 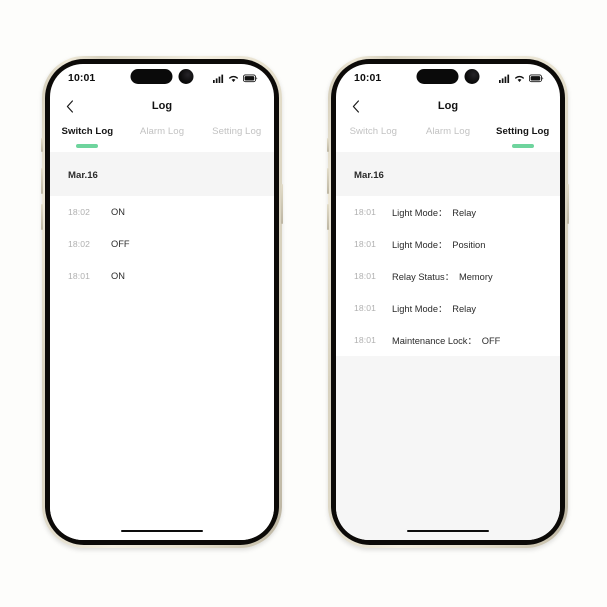 What do you see at coordinates (79, 243) in the screenshot?
I see `log-entry-time: 18:02` at bounding box center [79, 243].